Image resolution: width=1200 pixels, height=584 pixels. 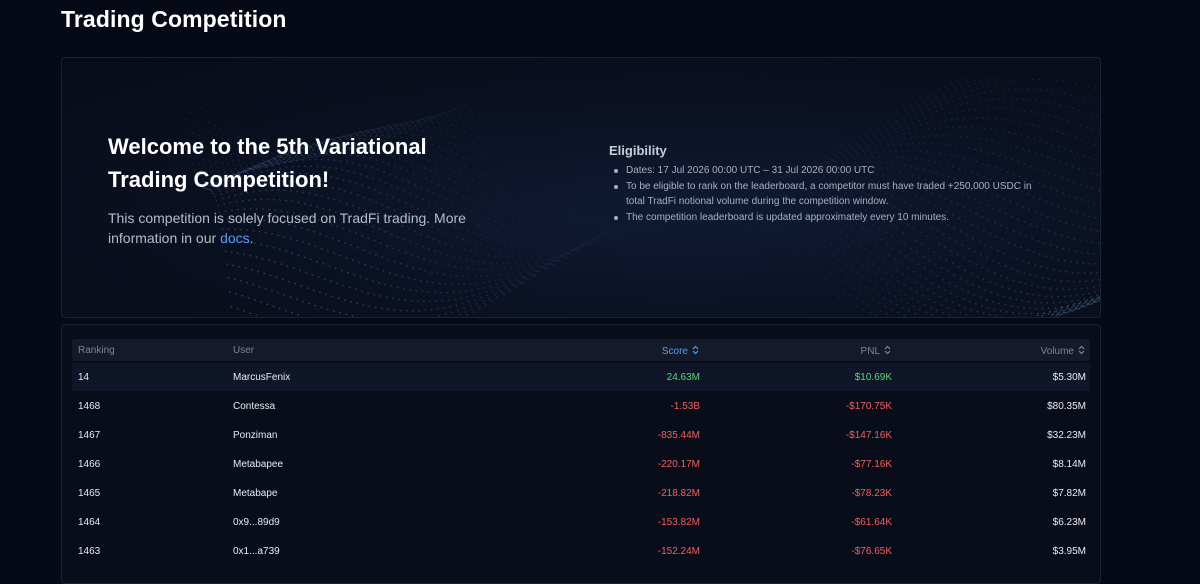 What do you see at coordinates (581, 406) in the screenshot?
I see `table-row: 1468 Contessa -1.53B -$170.75K $80.35M` at bounding box center [581, 406].